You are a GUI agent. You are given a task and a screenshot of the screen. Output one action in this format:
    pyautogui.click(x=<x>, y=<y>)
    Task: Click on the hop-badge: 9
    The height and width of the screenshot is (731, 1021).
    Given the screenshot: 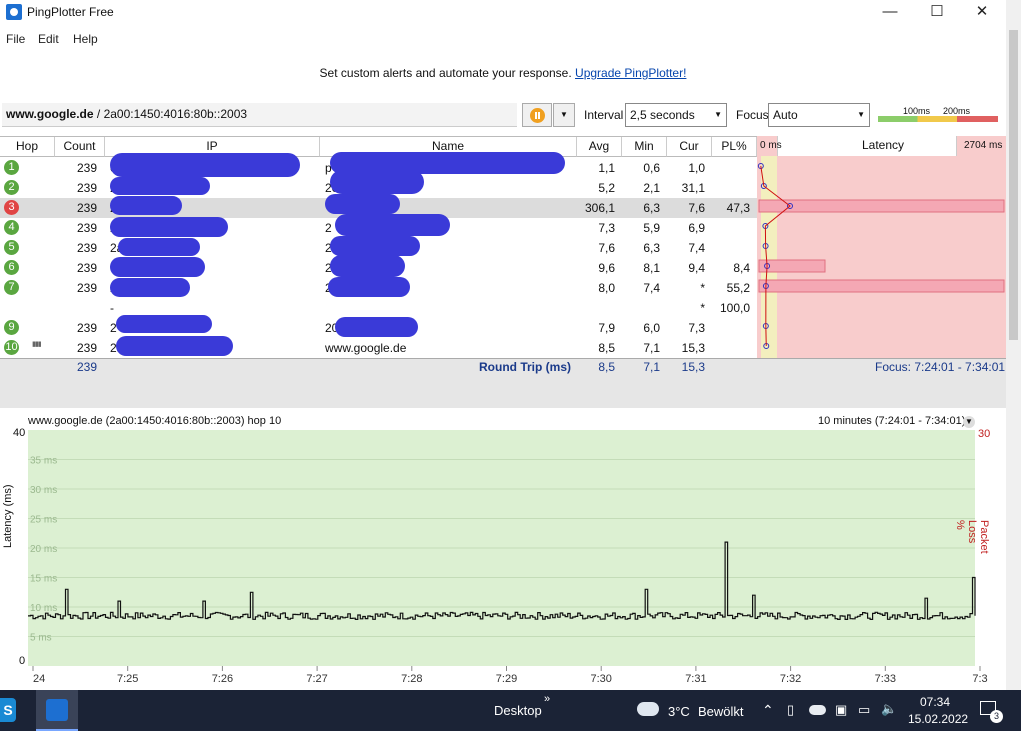 What is the action you would take?
    pyautogui.click(x=11, y=327)
    